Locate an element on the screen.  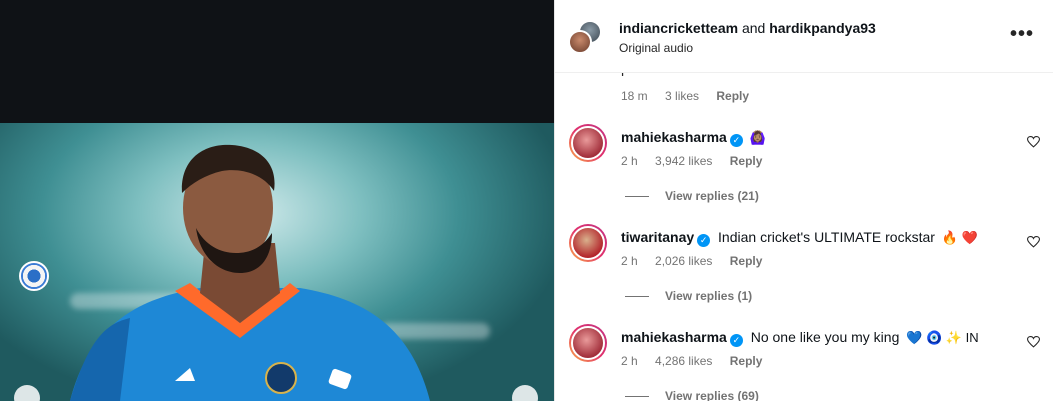
author-link: indiancricketteam is located at coordinates (678, 28).